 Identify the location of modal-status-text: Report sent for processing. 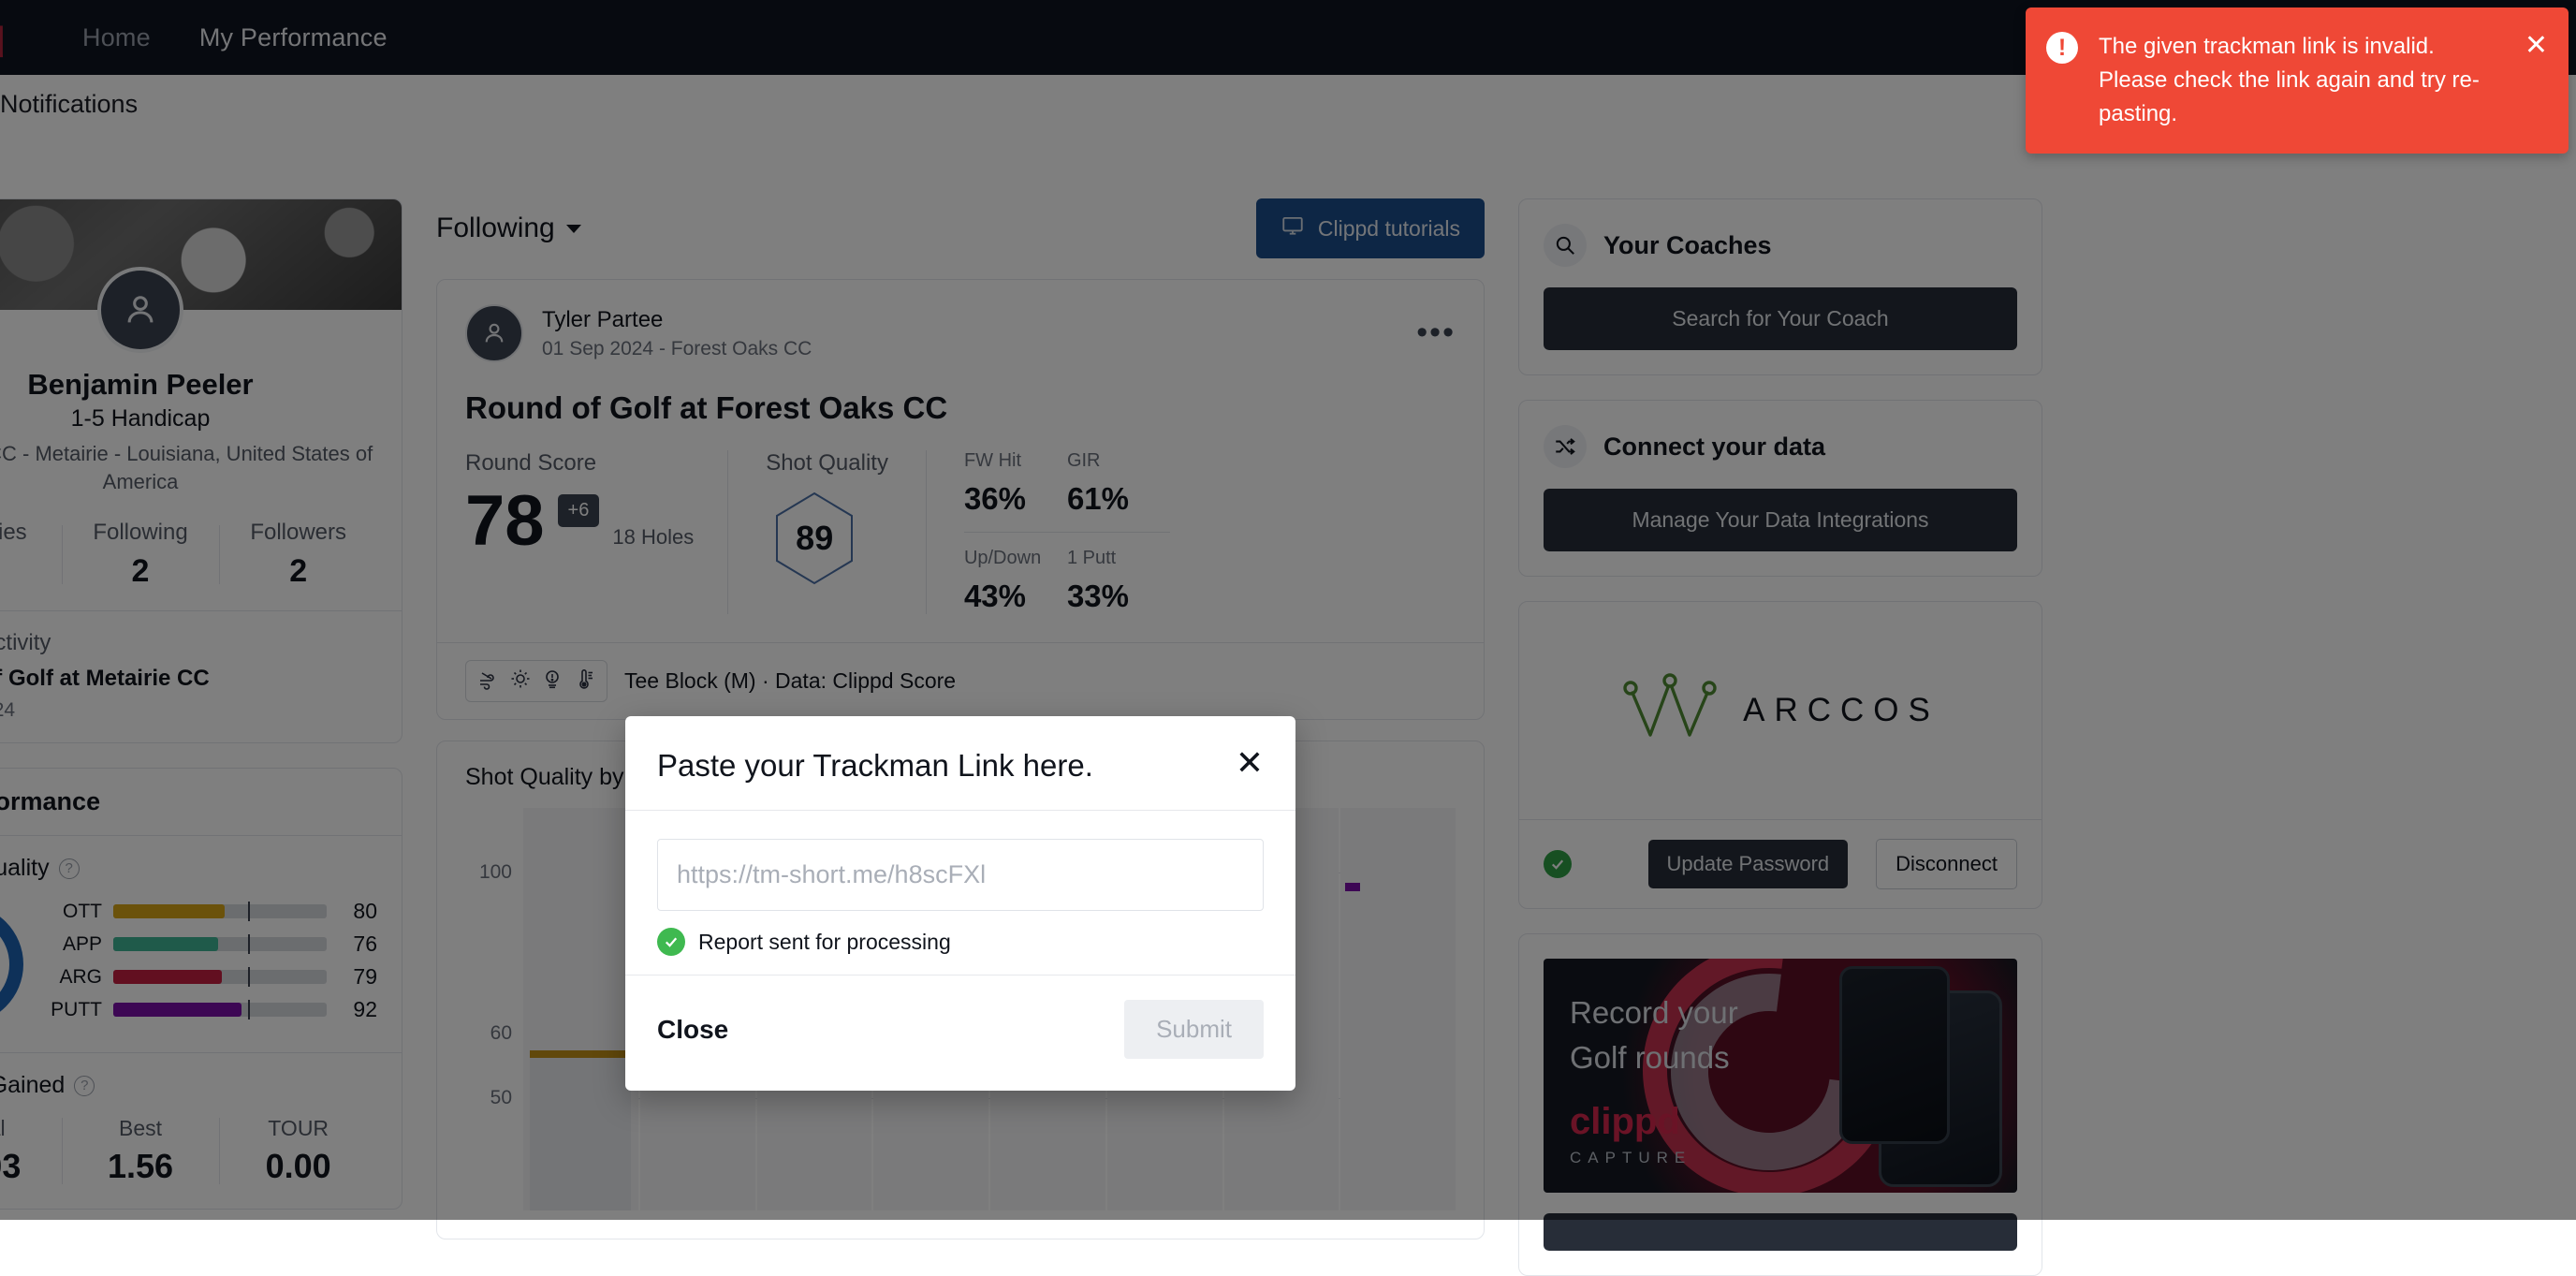
(824, 941).